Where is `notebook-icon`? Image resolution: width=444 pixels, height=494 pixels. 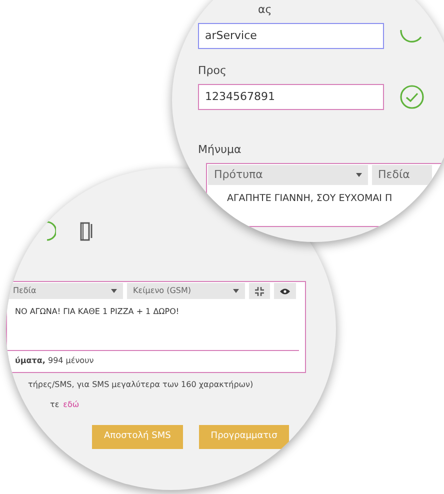
notebook-icon is located at coordinates (86, 231).